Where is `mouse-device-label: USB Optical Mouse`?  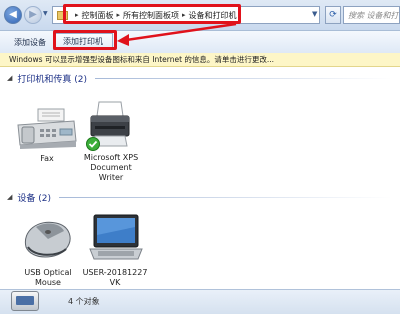
mouse-device-label: USB Optical Mouse is located at coordinates (48, 278).